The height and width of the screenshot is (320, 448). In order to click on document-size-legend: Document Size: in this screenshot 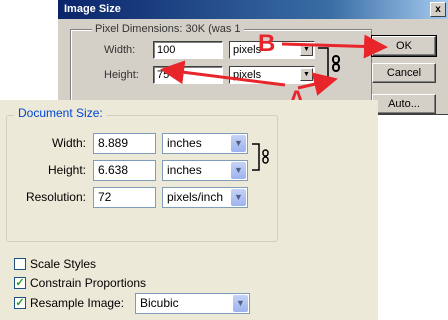, I will do `click(60, 113)`.